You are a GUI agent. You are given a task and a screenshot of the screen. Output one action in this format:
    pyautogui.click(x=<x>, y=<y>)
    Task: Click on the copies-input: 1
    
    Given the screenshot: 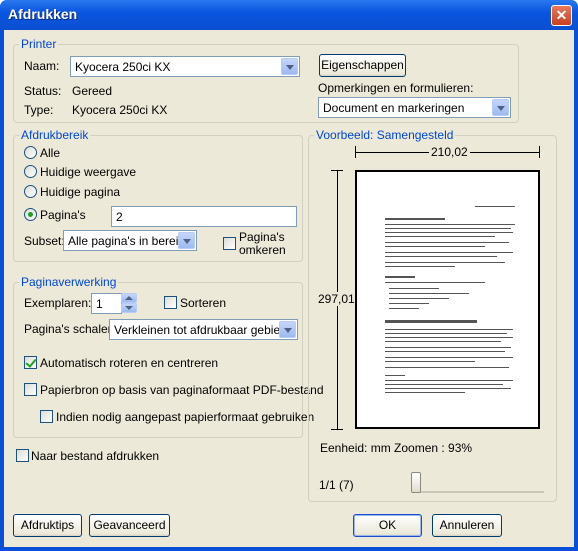 What is the action you would take?
    pyautogui.click(x=106, y=303)
    